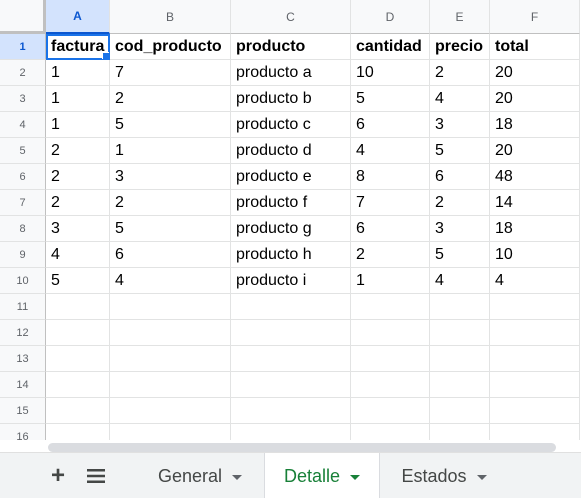  Describe the element at coordinates (460, 203) in the screenshot. I see `cell-e7: 2` at that location.